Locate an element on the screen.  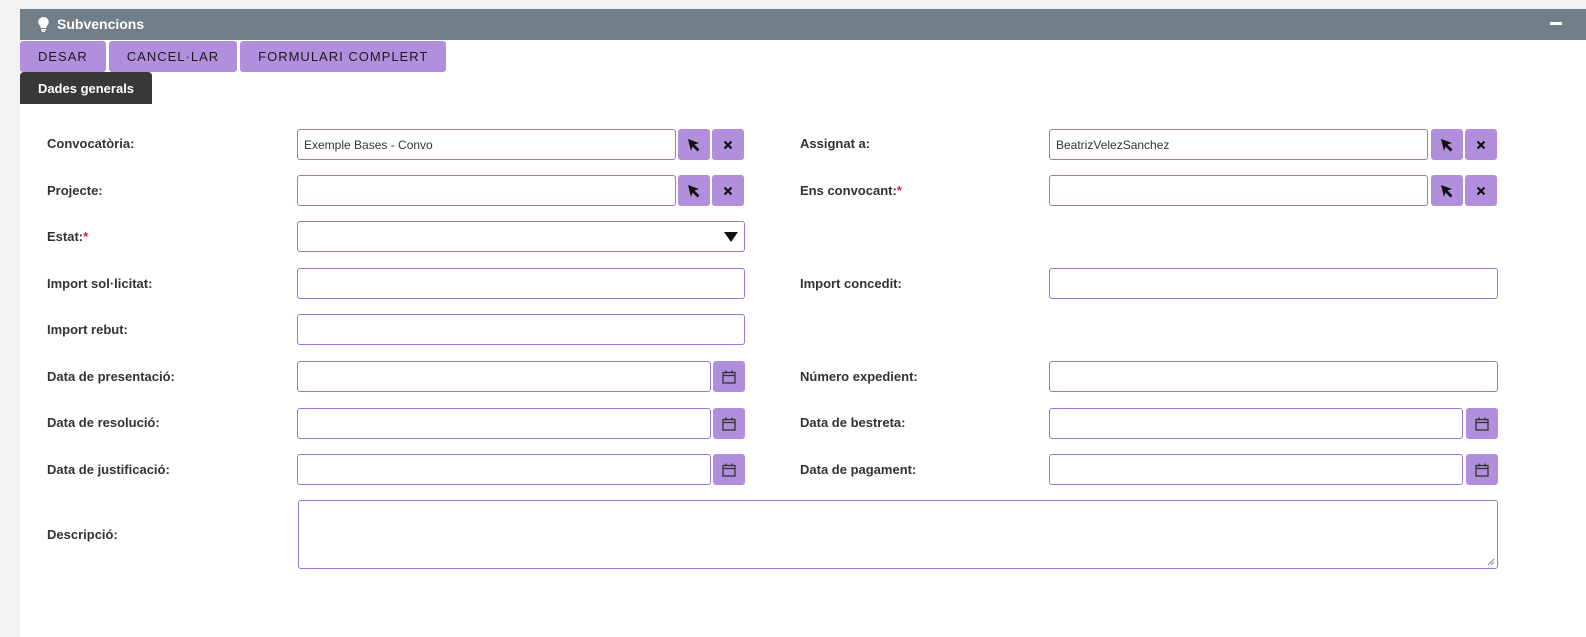
projecte-select-button is located at coordinates (694, 190).